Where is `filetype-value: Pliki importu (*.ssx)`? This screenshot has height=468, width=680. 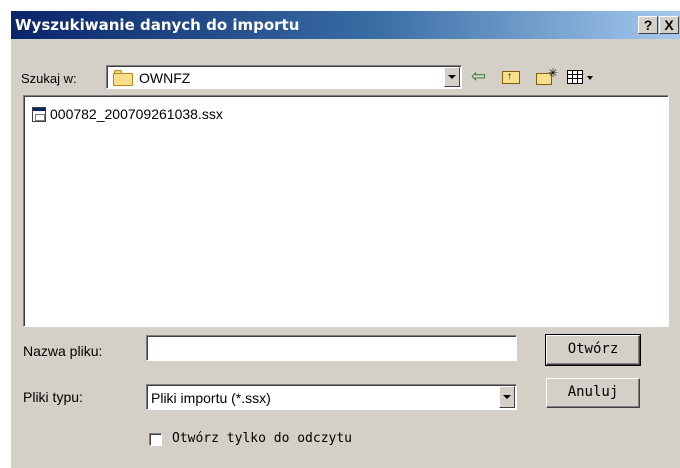
filetype-value: Pliki importu (*.ssx) is located at coordinates (211, 398).